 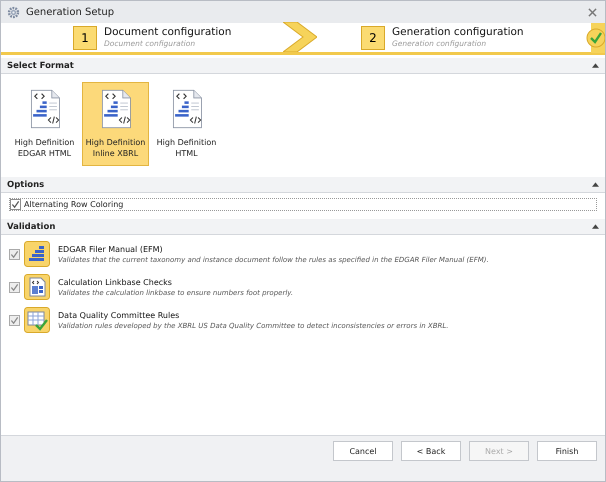 What do you see at coordinates (119, 315) in the screenshot?
I see `rule-title: Data Quality Committee Rules` at bounding box center [119, 315].